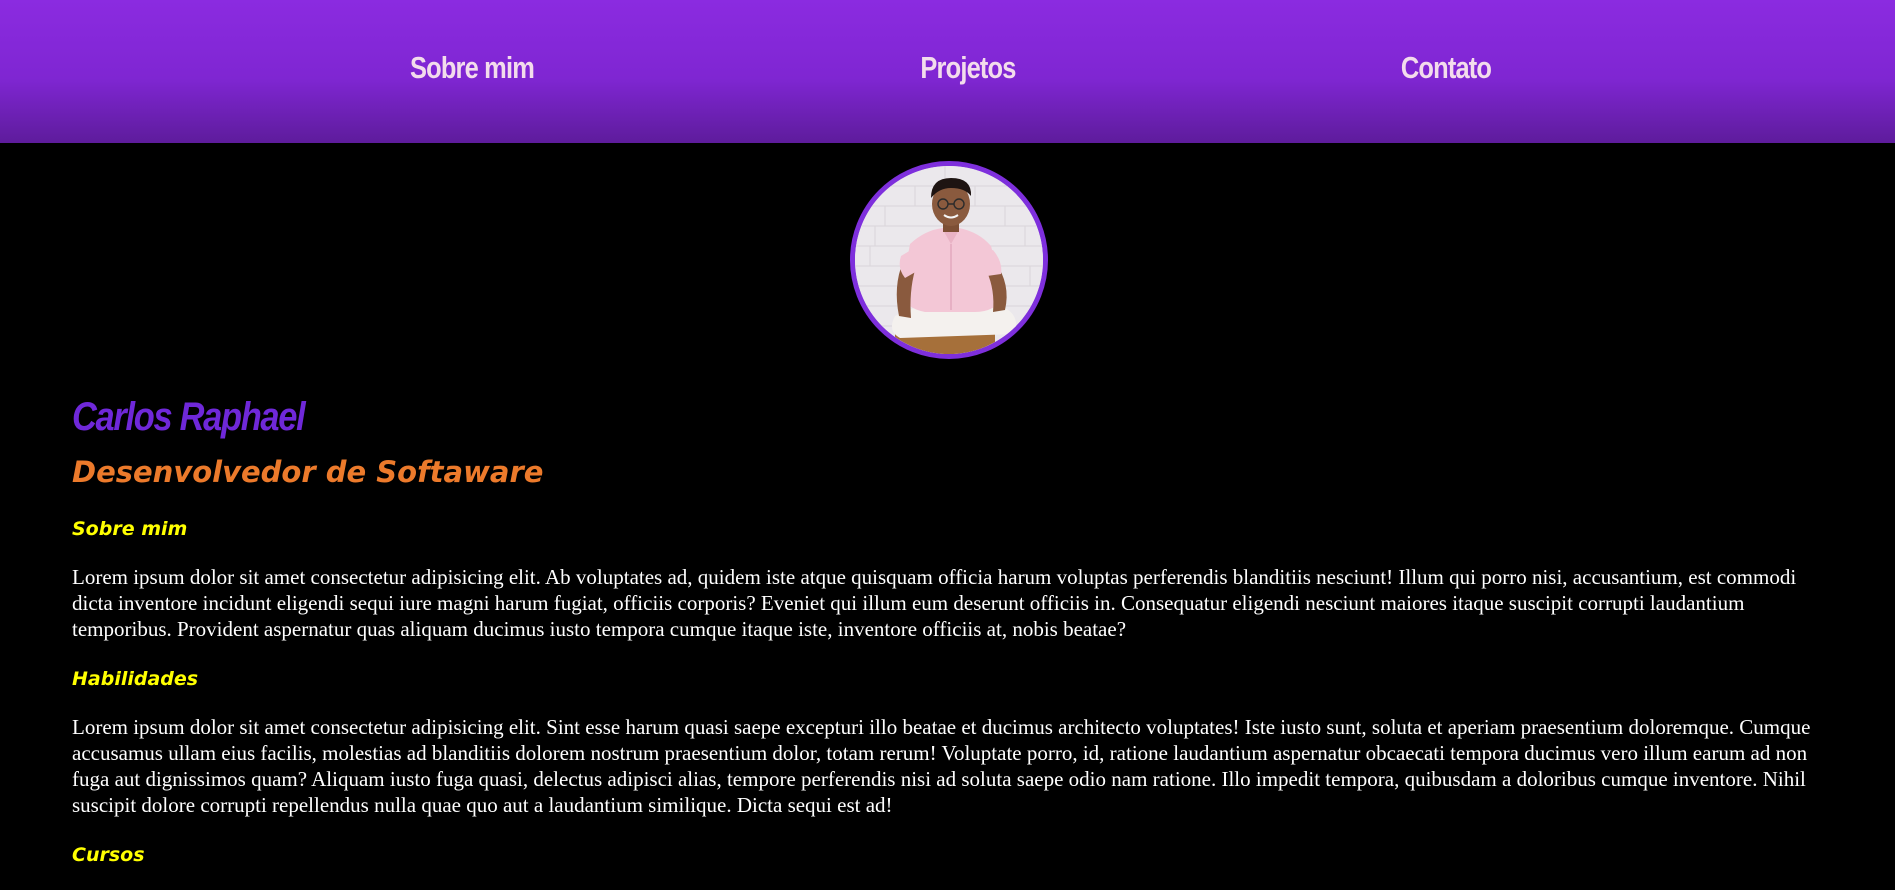 This screenshot has width=1895, height=890. I want to click on section-title-cursos: Cursos, so click(108, 855).